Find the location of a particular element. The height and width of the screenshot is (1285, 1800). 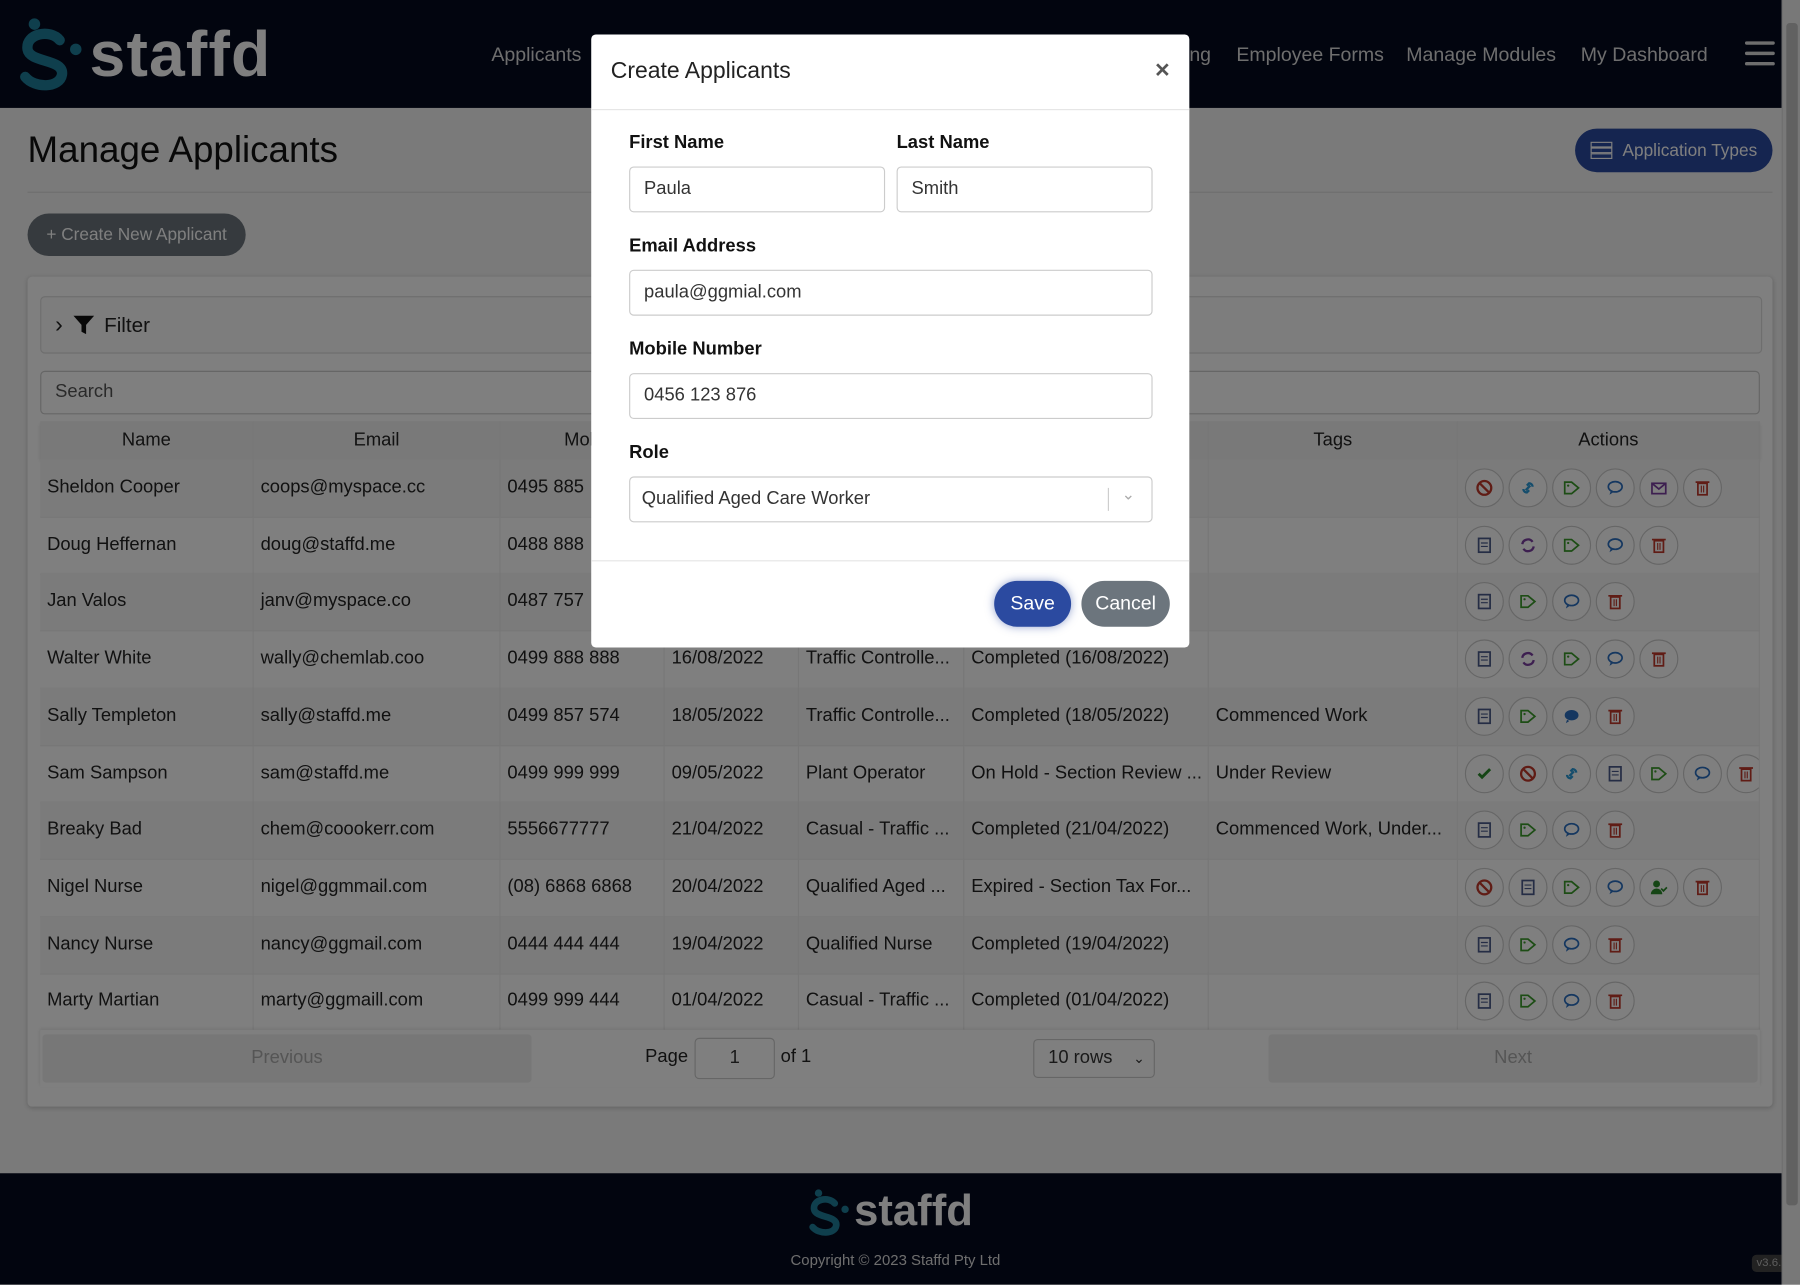

mobile-label: Mobile Number is located at coordinates (695, 349).